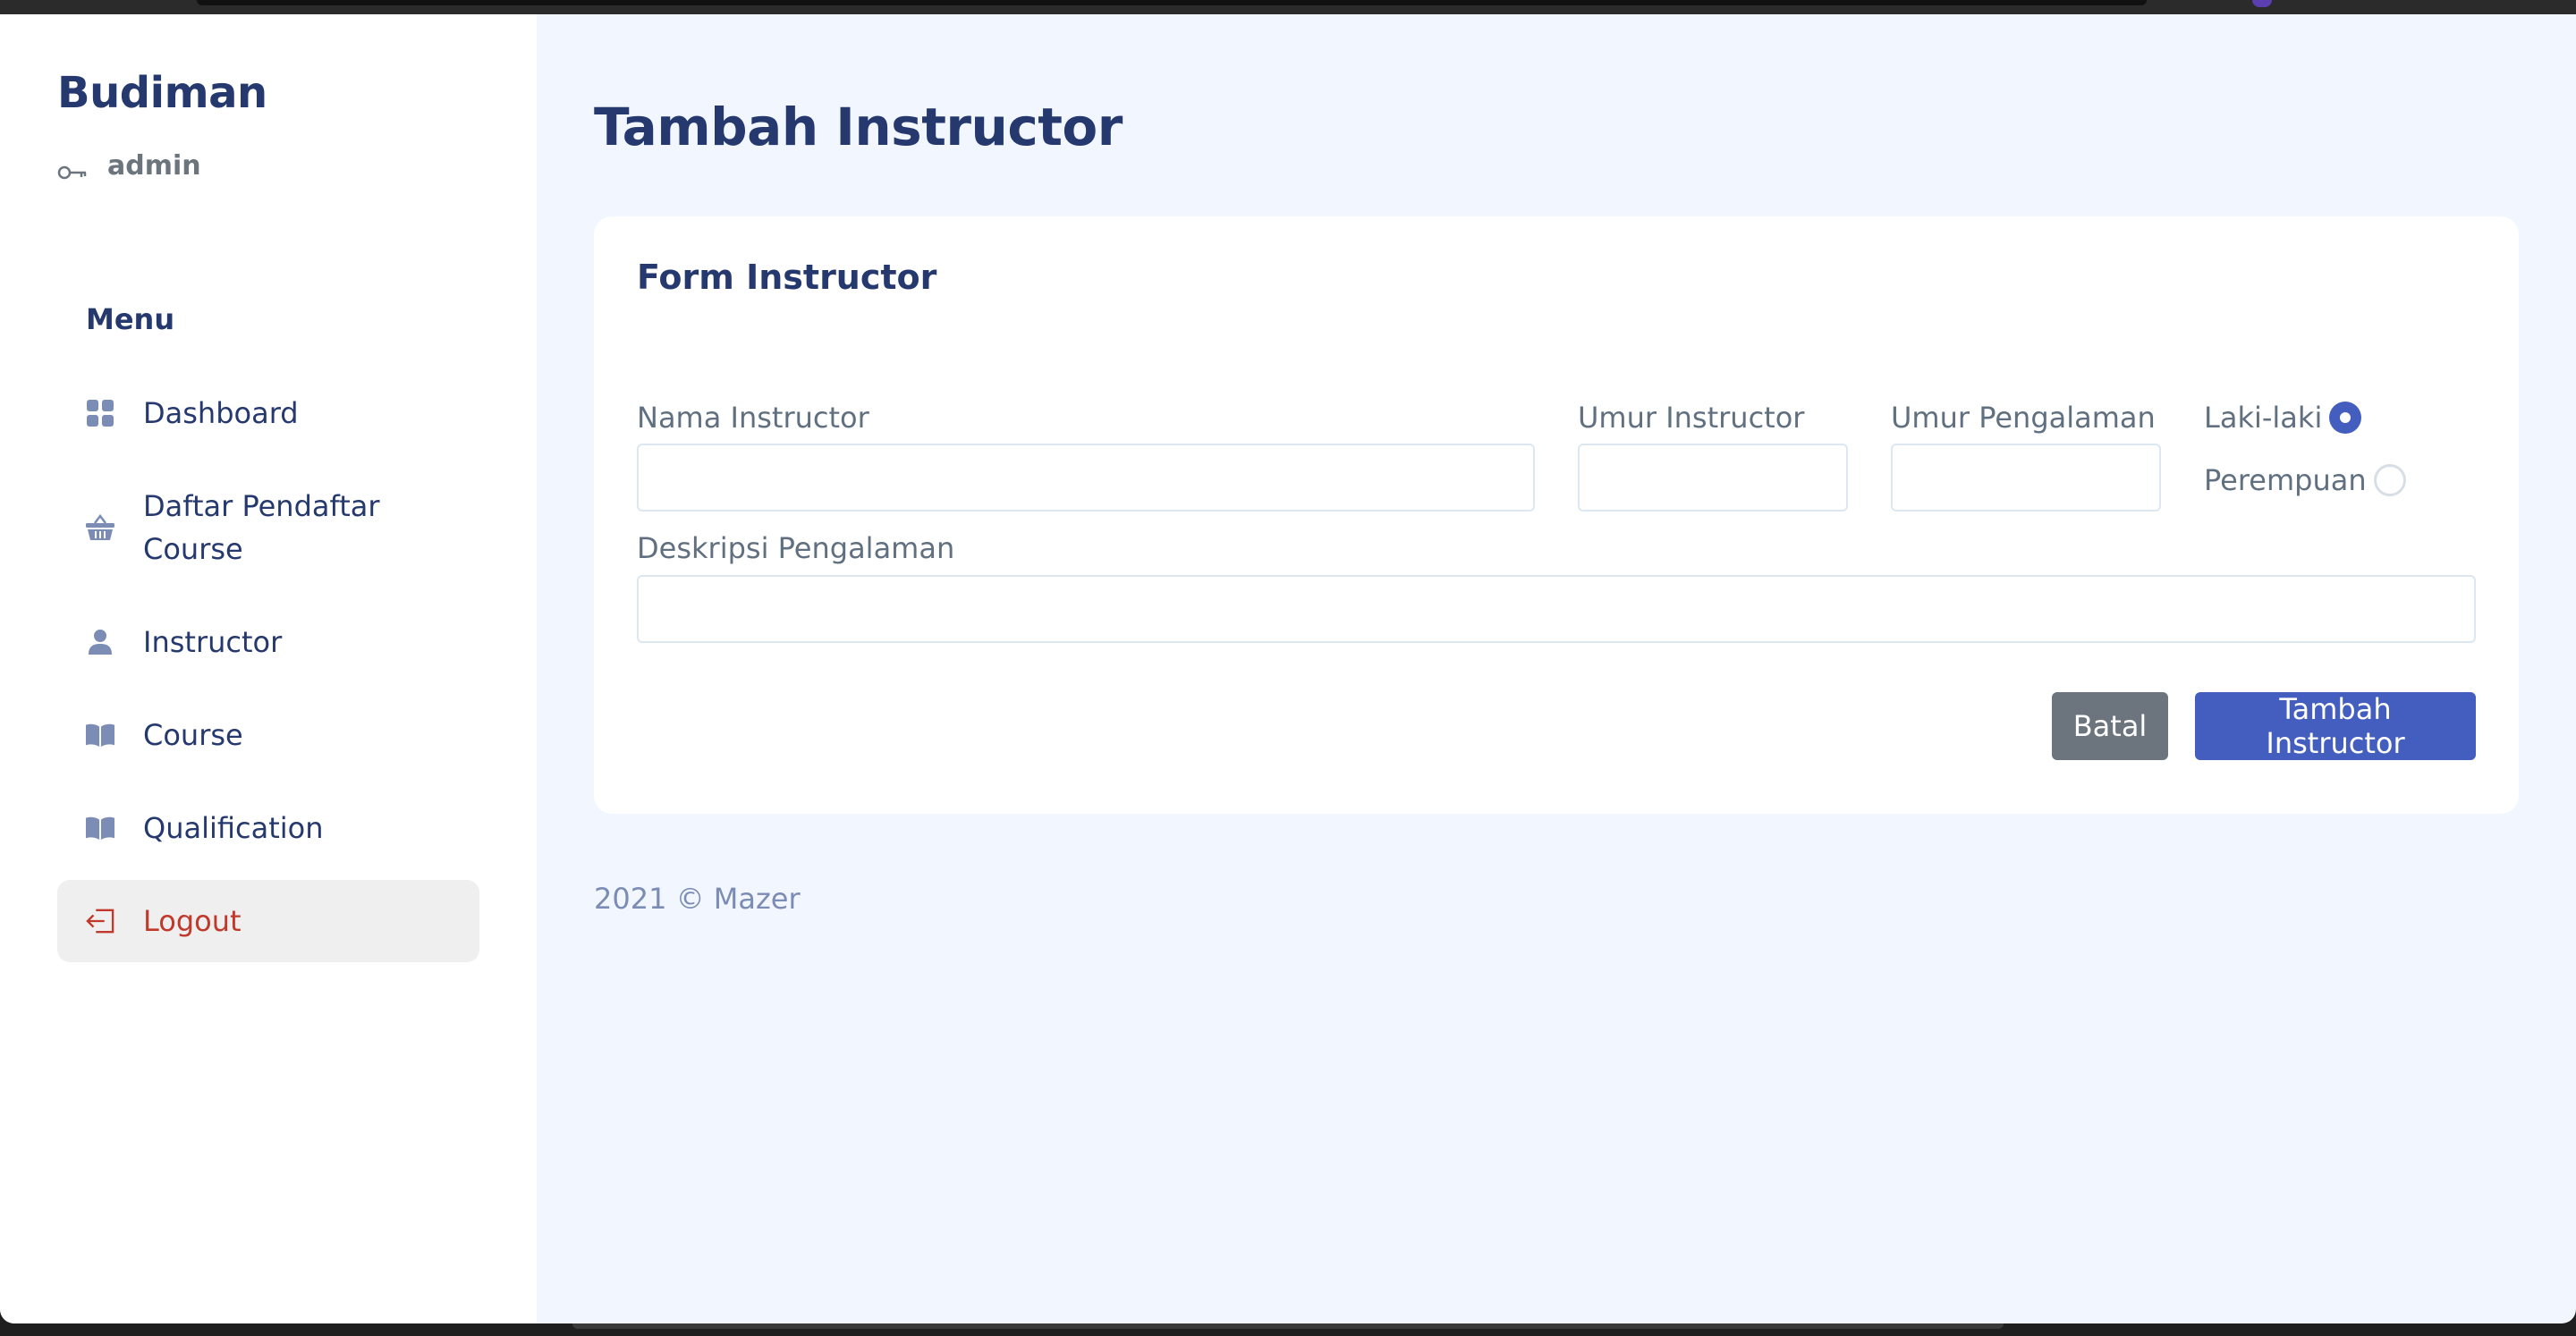 This screenshot has width=2576, height=1336. I want to click on cancel-button: Batal, so click(2110, 726).